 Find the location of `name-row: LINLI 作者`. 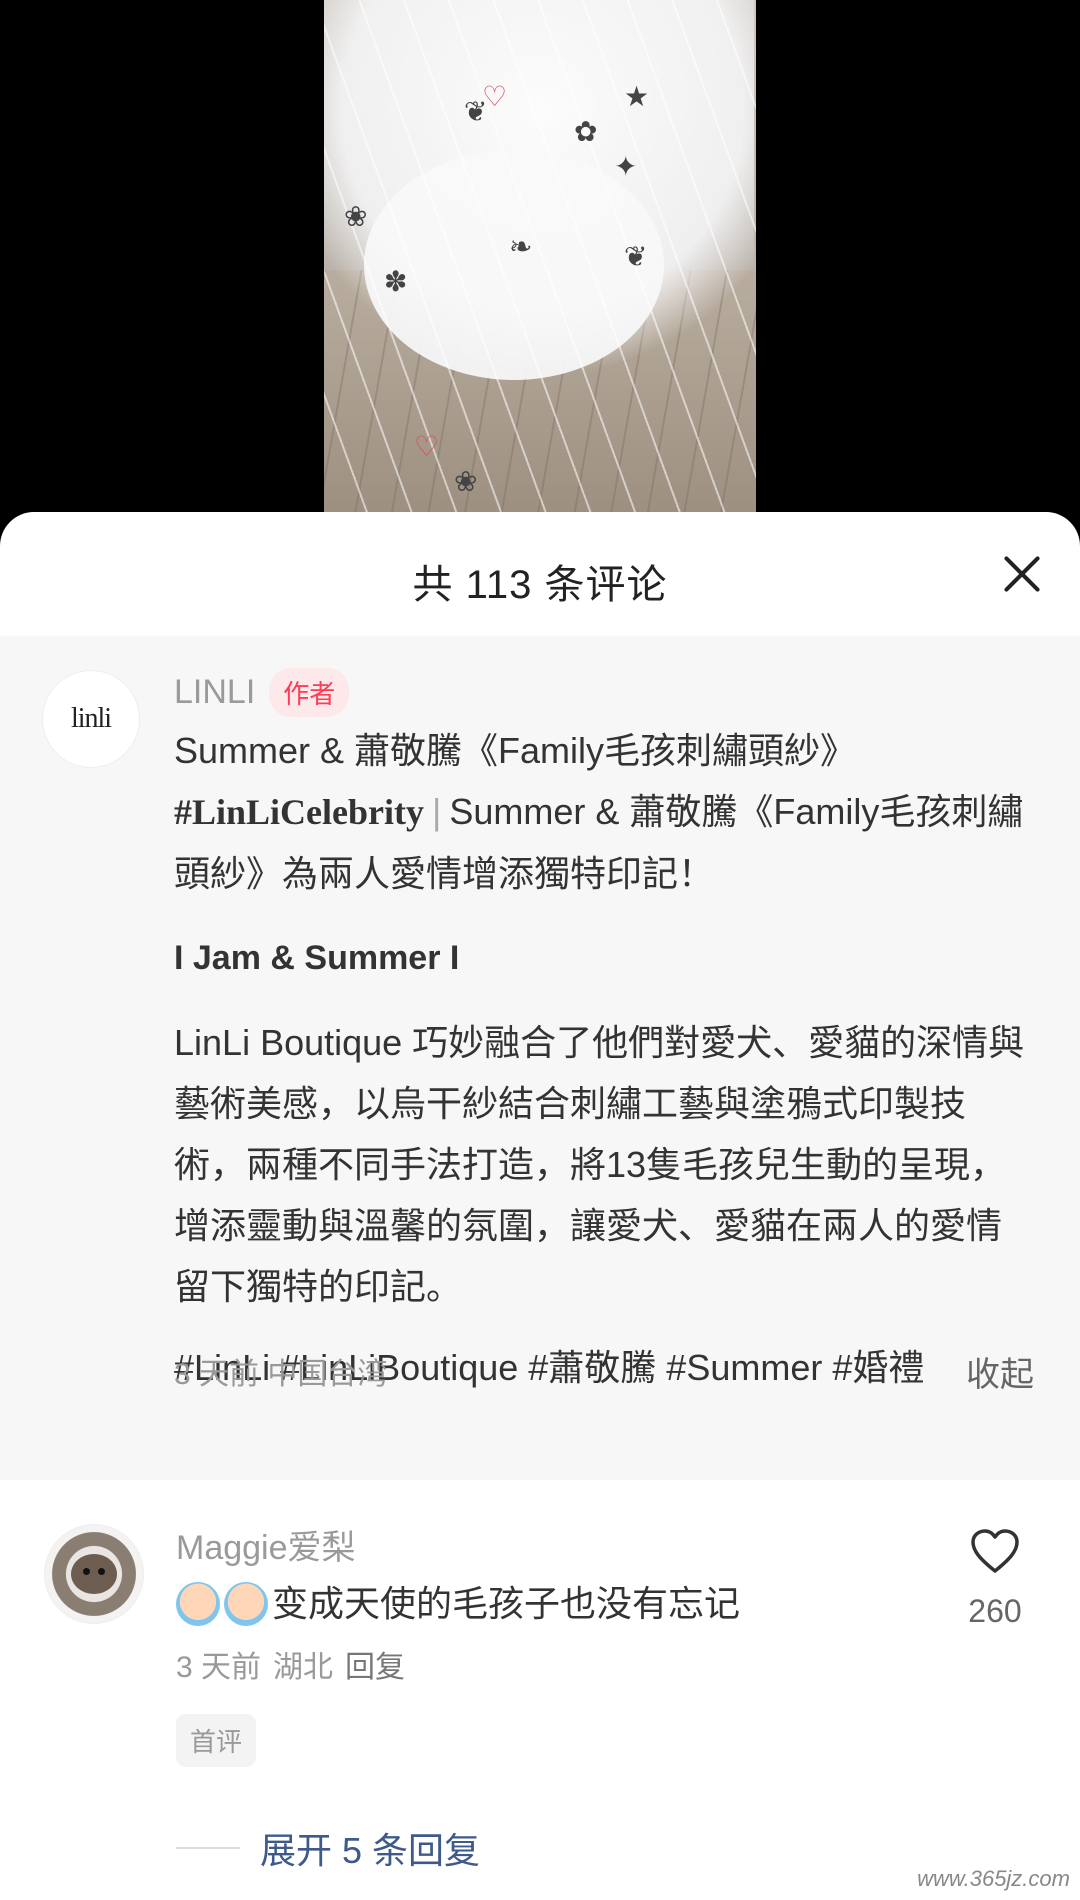

name-row: LINLI 作者 is located at coordinates (604, 692).